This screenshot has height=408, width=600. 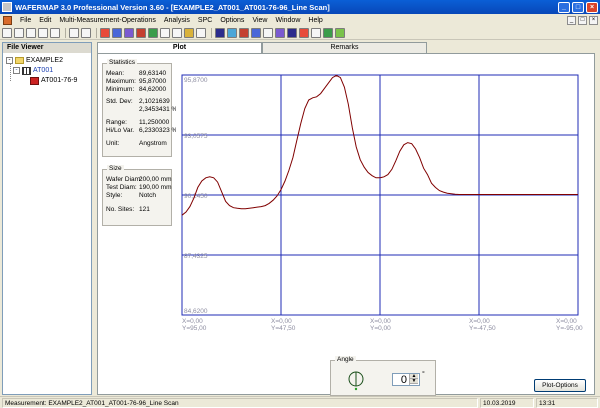 I want to click on tree-item-label: AT001-76-9, so click(x=59, y=80).